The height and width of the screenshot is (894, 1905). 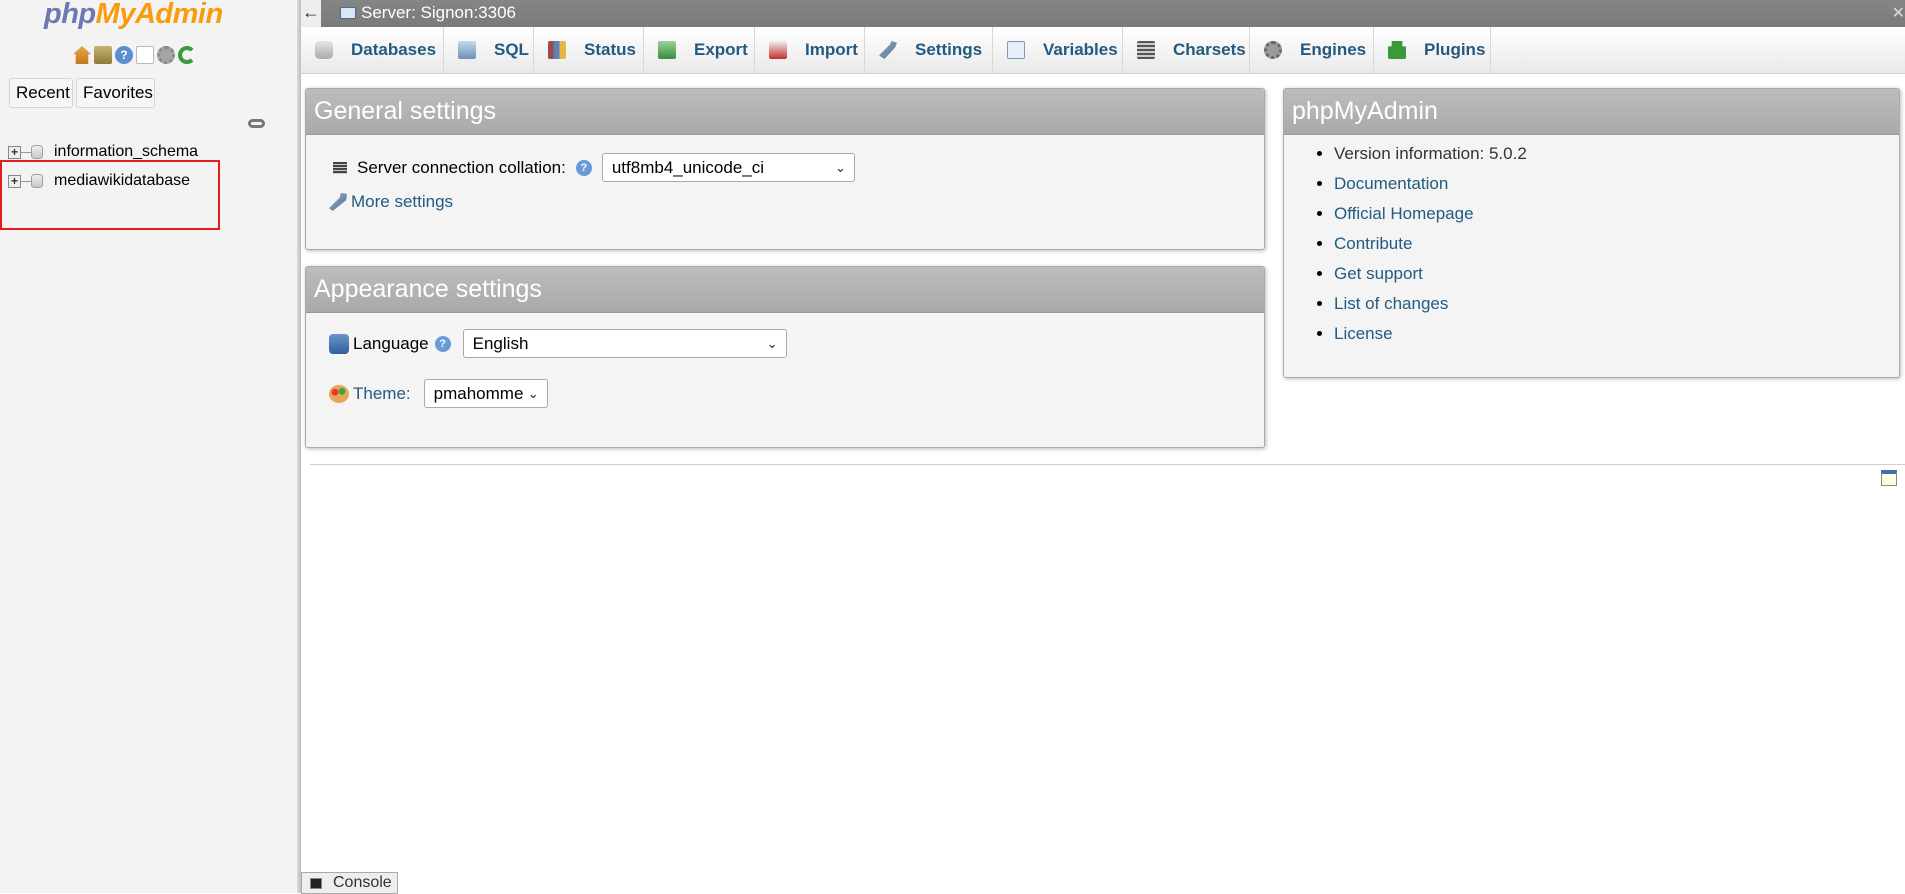 What do you see at coordinates (1898, 13) in the screenshot?
I see `collapse-icon: ✕` at bounding box center [1898, 13].